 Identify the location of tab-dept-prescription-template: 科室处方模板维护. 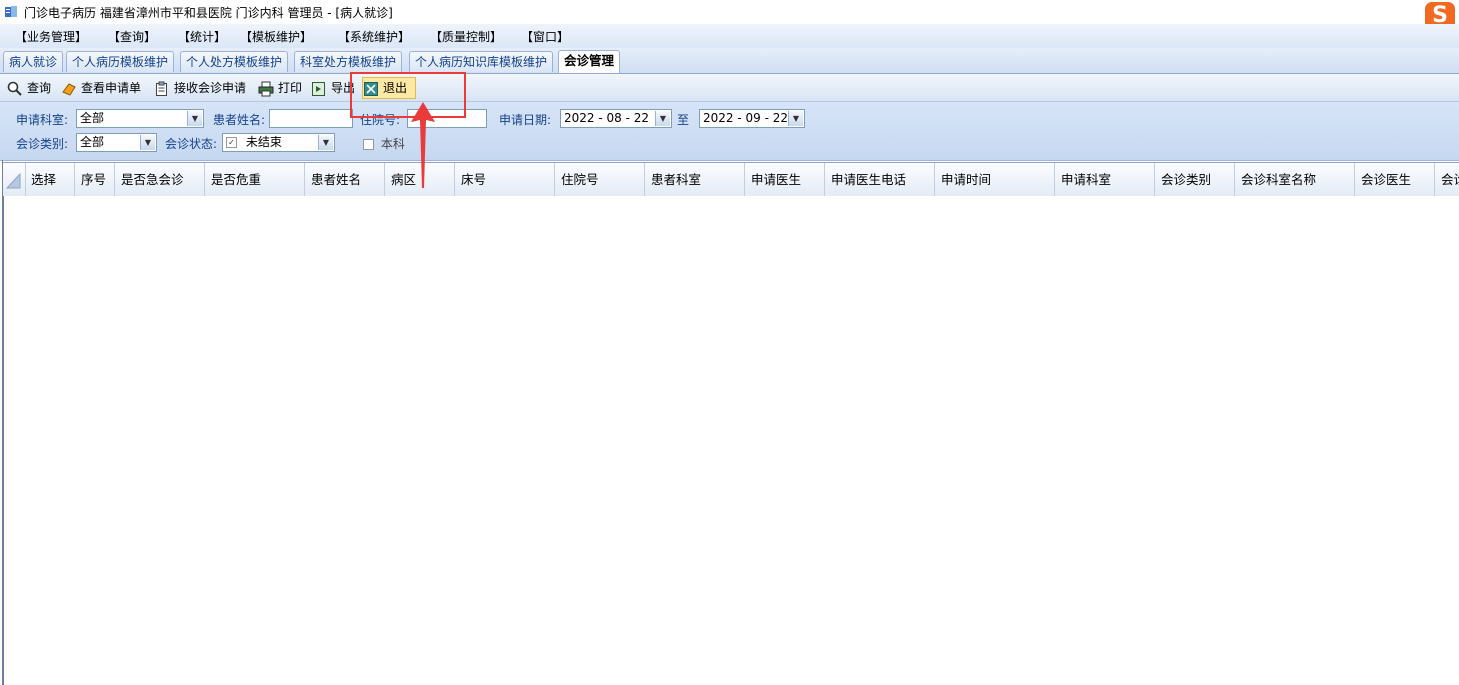
(348, 61).